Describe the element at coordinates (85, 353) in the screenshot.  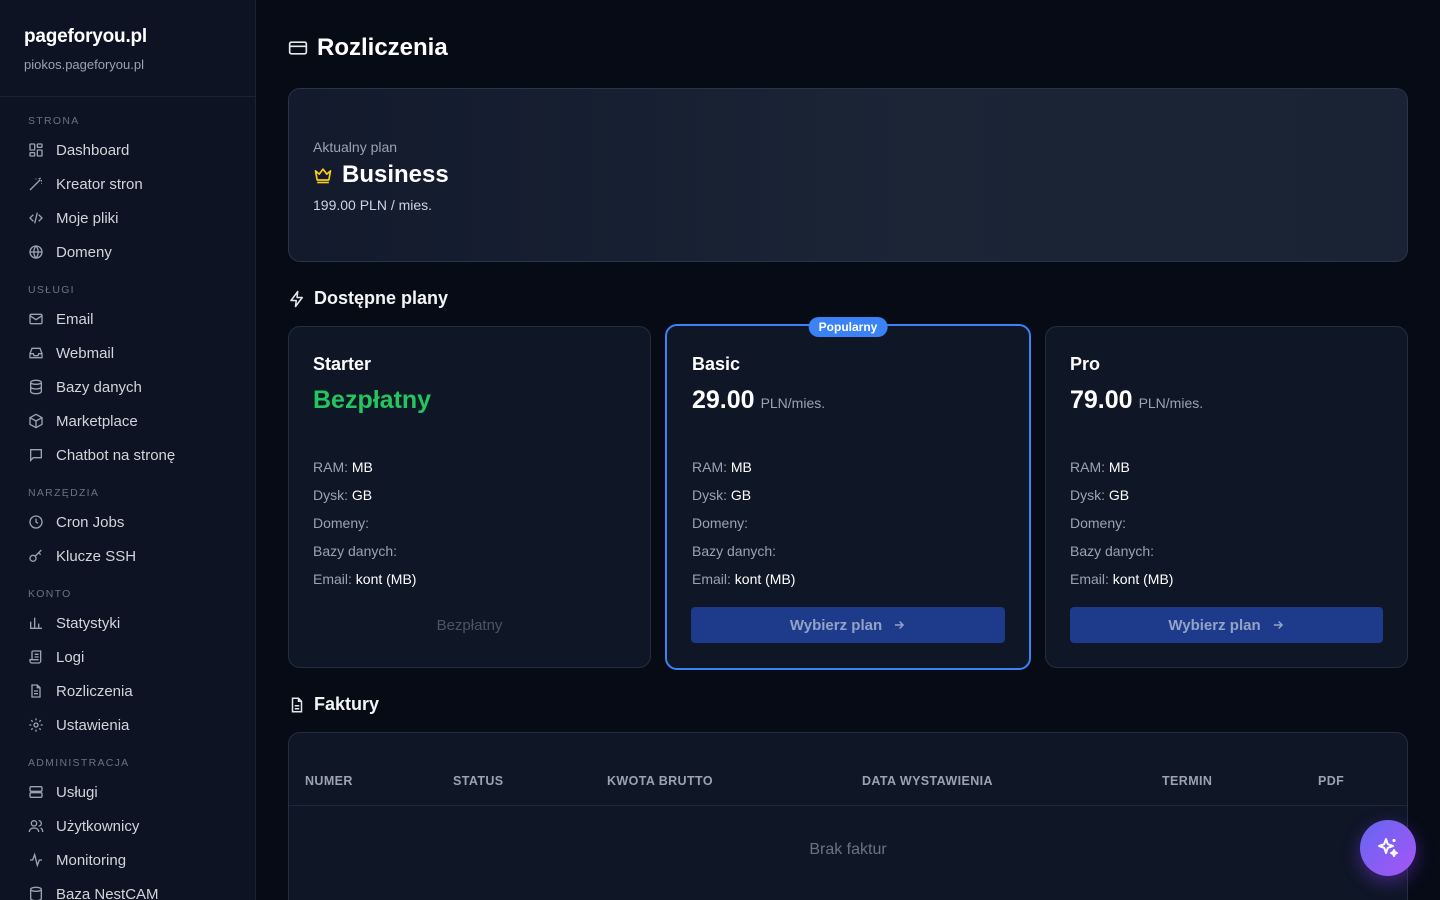
I see `sidebar-item-label: Webmail` at that location.